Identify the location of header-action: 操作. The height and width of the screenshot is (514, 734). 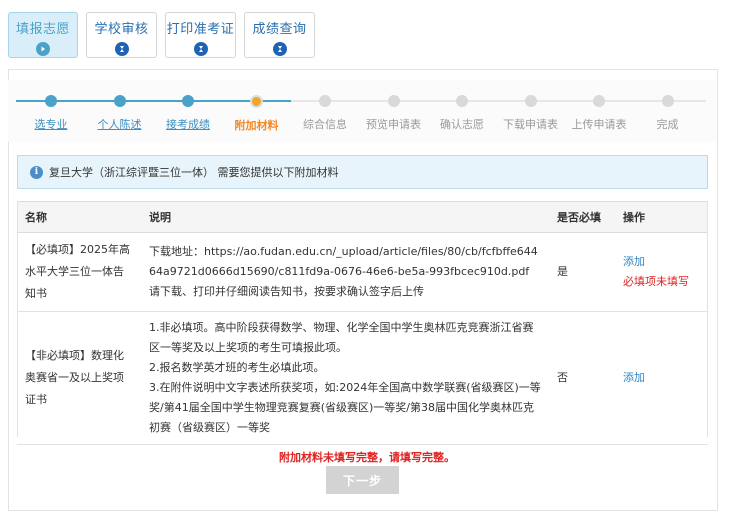
(661, 217).